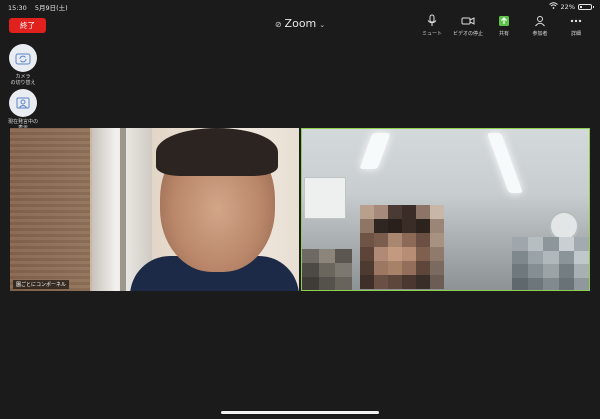 This screenshot has width=600, height=419. I want to click on speaker-view-icon, so click(23, 103).